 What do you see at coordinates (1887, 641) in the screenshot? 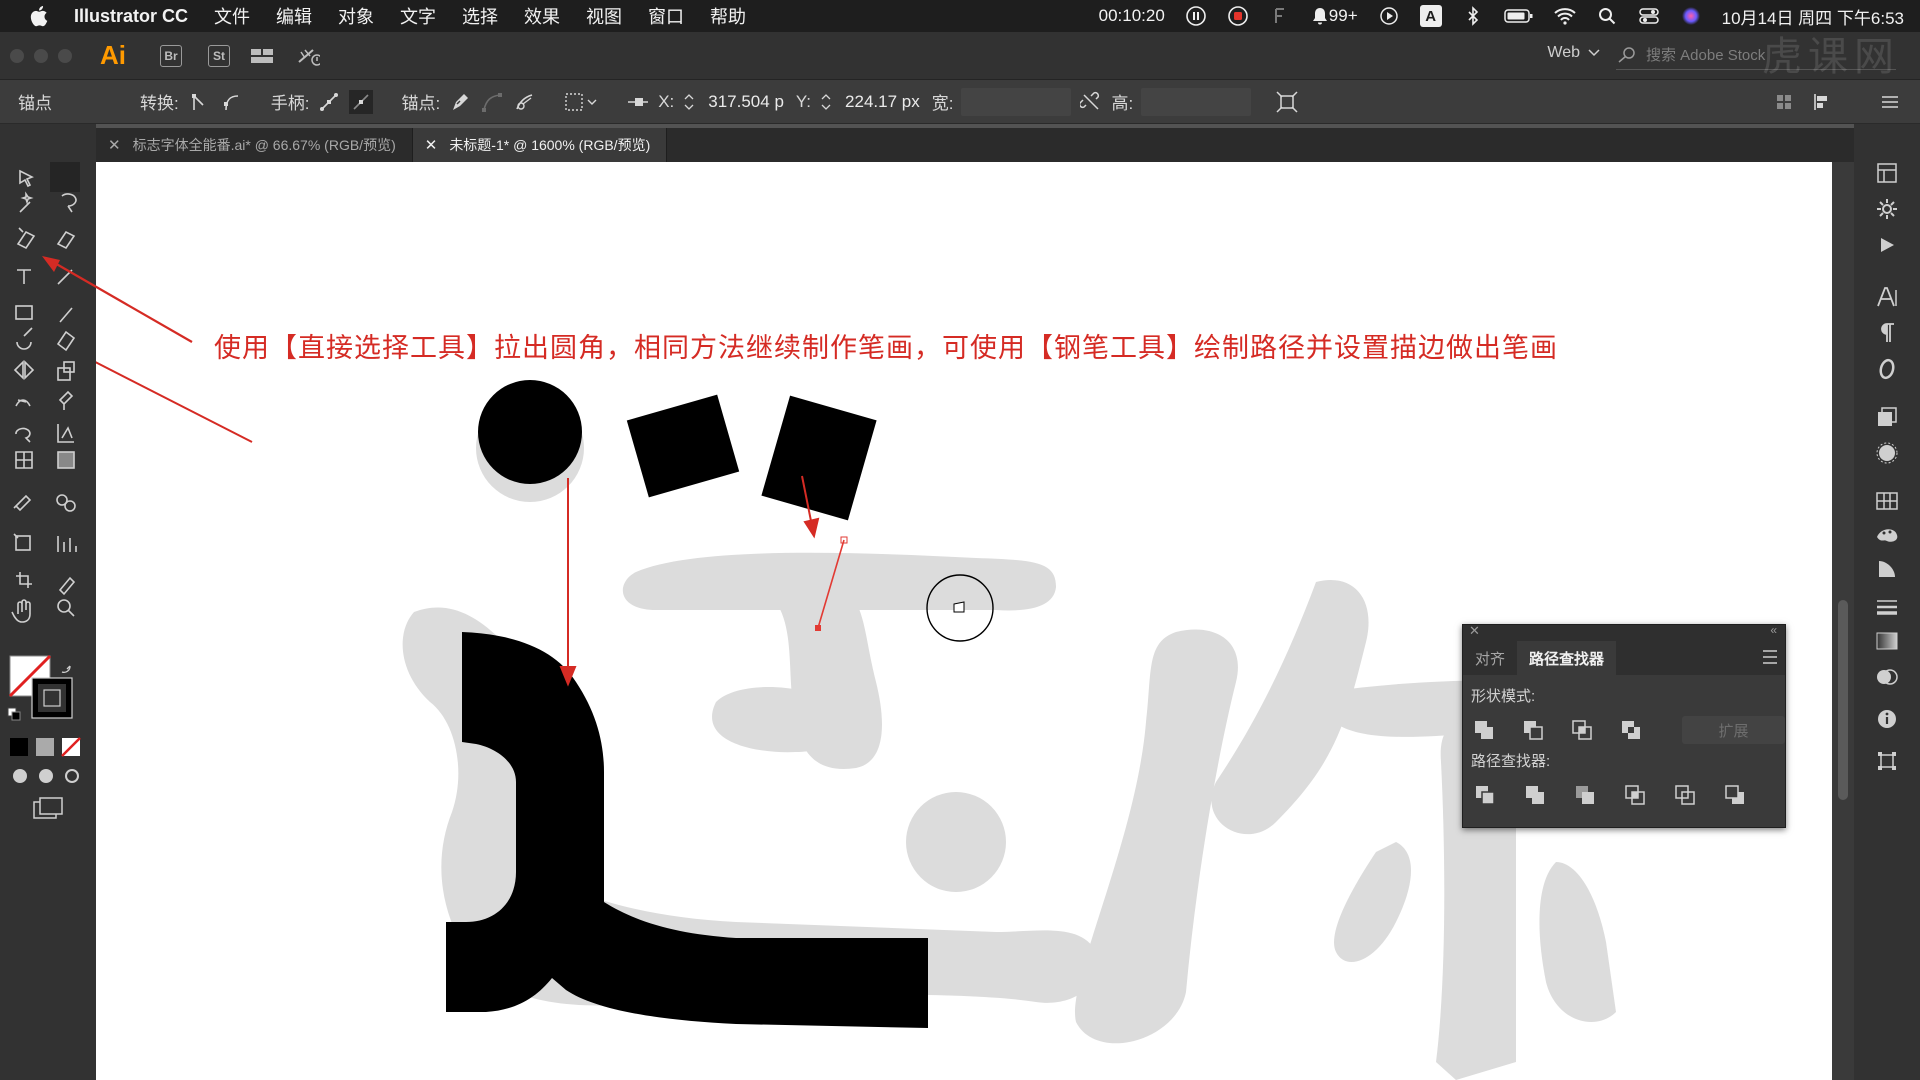
I see `gradient-panel-icon` at bounding box center [1887, 641].